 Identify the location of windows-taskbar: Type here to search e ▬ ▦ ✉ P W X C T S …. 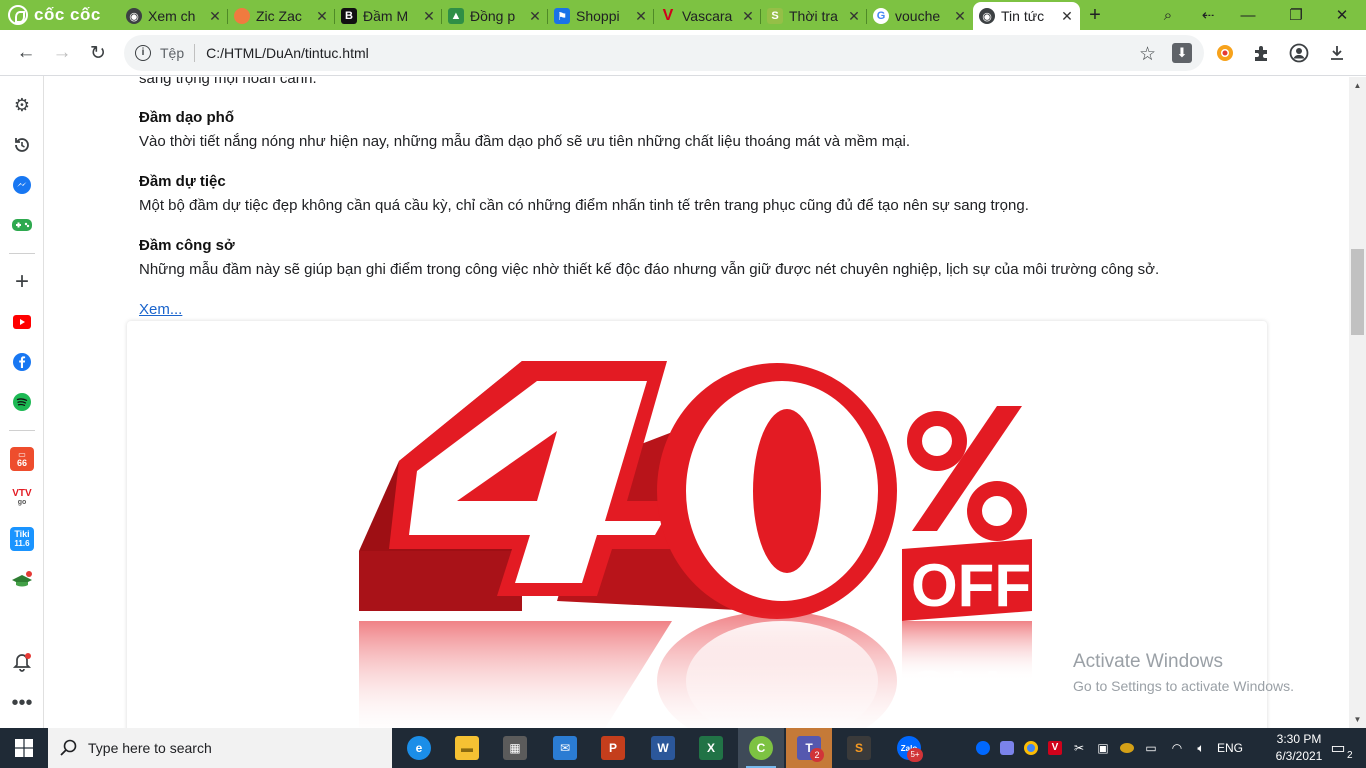
(683, 748).